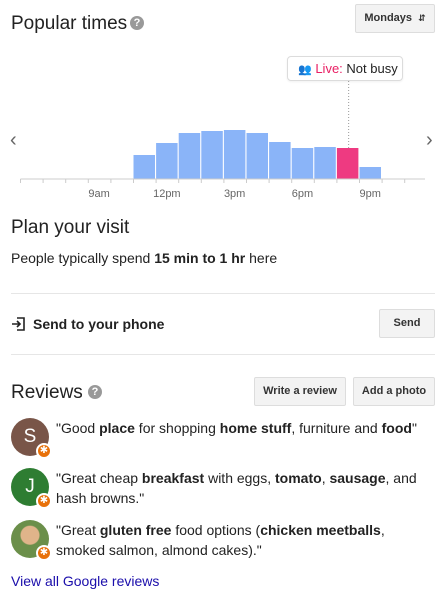  What do you see at coordinates (320, 530) in the screenshot?
I see `review-highlight: chicken meetballs` at bounding box center [320, 530].